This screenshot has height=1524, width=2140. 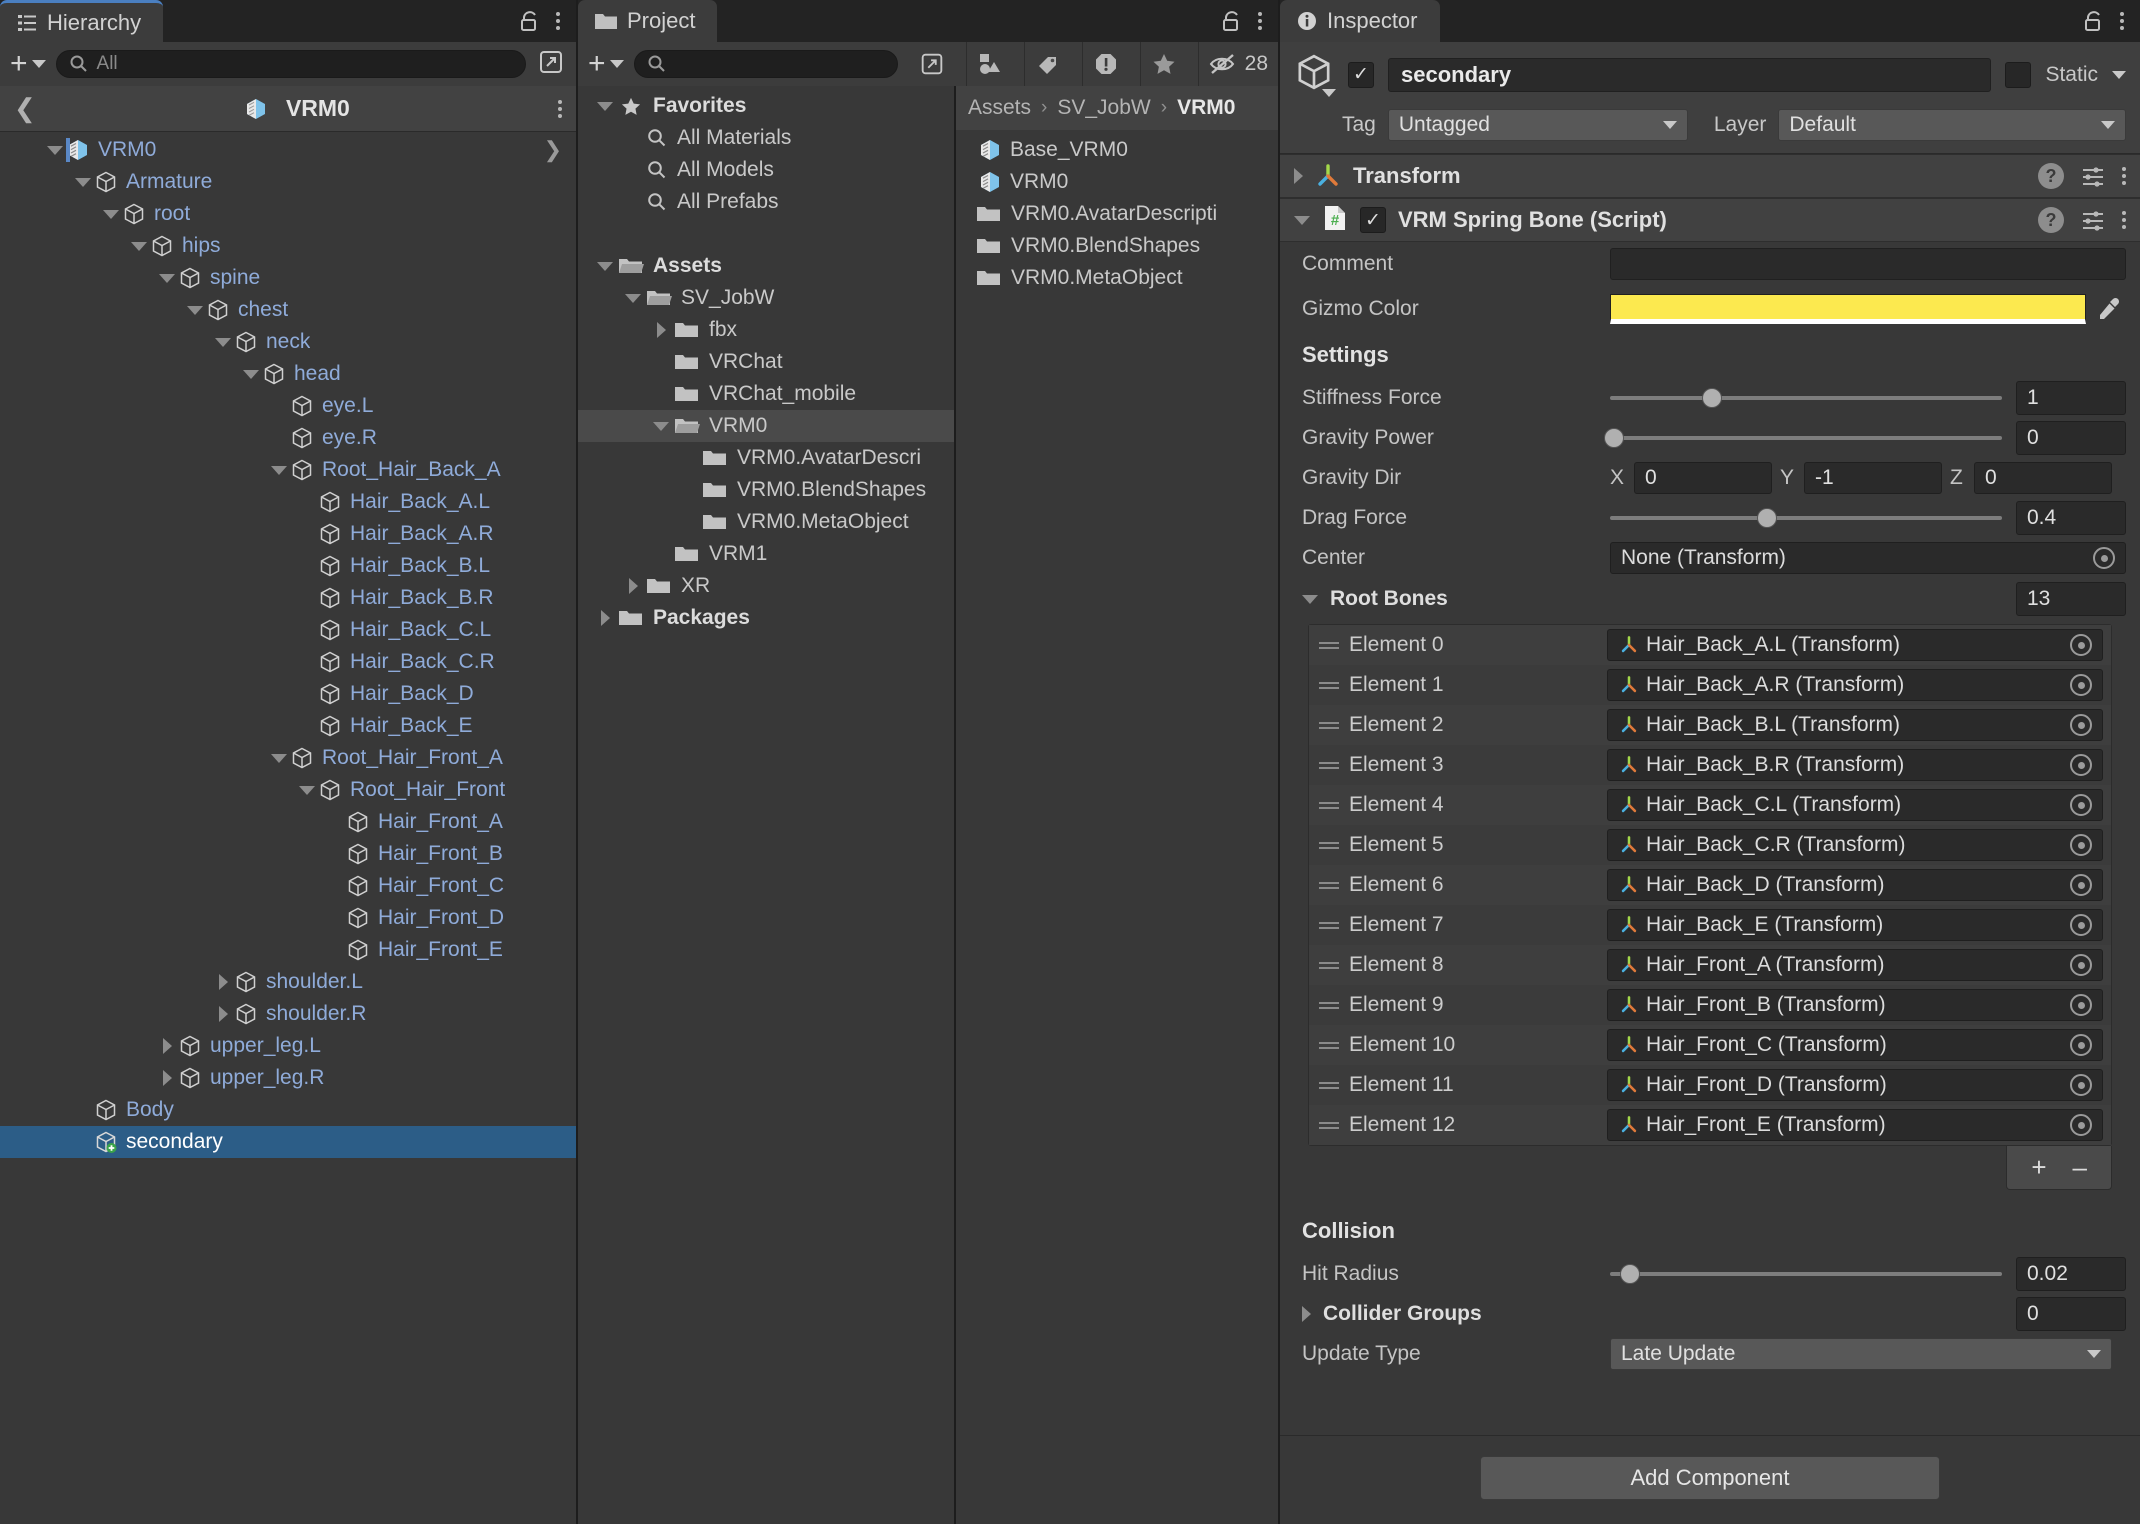 I want to click on element-object-field: Hair_Back_A.L (Transform), so click(x=1855, y=645).